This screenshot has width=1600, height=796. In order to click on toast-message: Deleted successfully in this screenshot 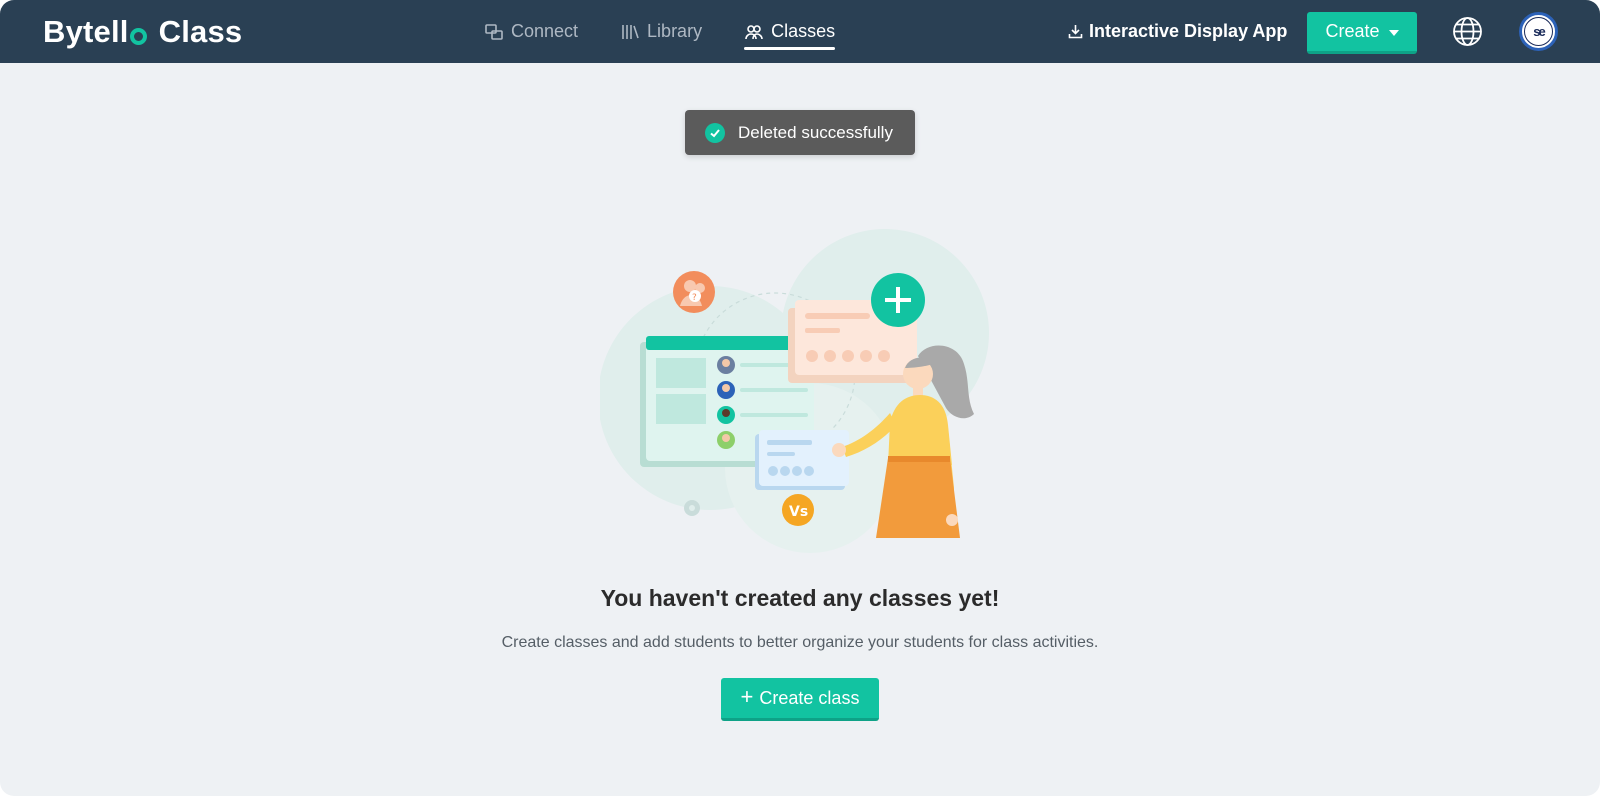, I will do `click(815, 132)`.